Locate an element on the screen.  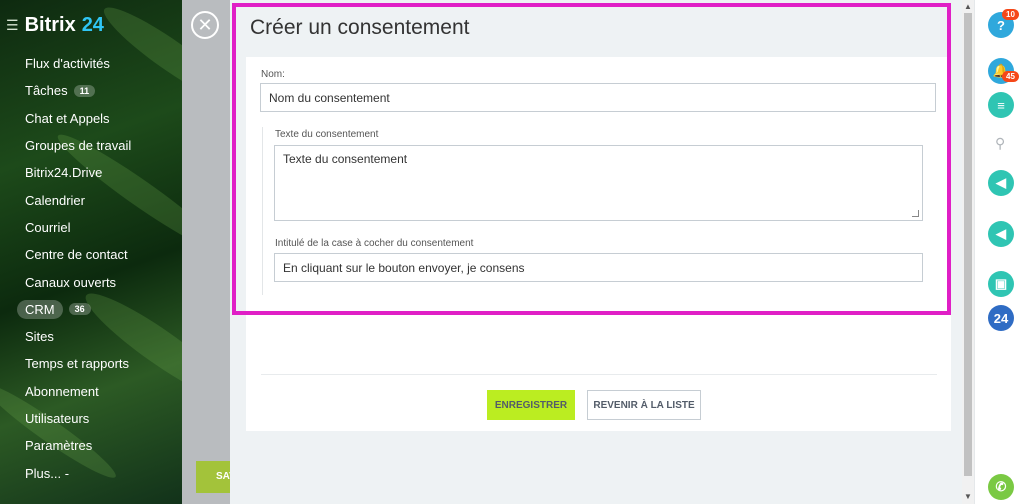
scroll-down-icon: ▼ is located at coordinates (968, 496).